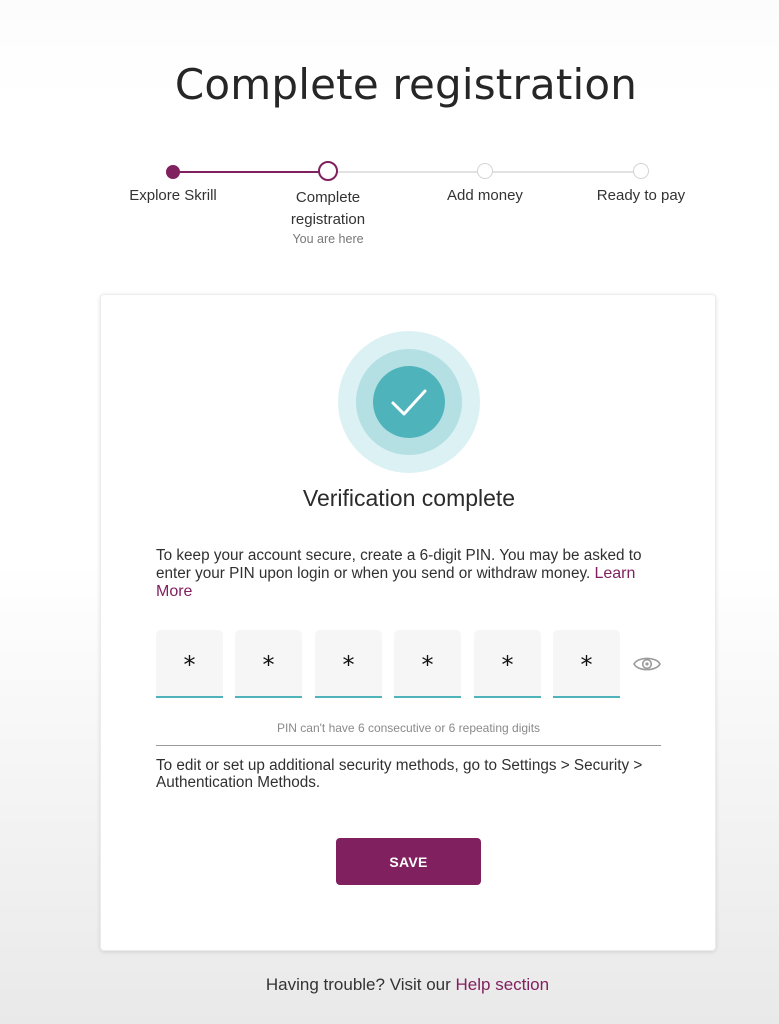  I want to click on check-circle-icon, so click(409, 402).